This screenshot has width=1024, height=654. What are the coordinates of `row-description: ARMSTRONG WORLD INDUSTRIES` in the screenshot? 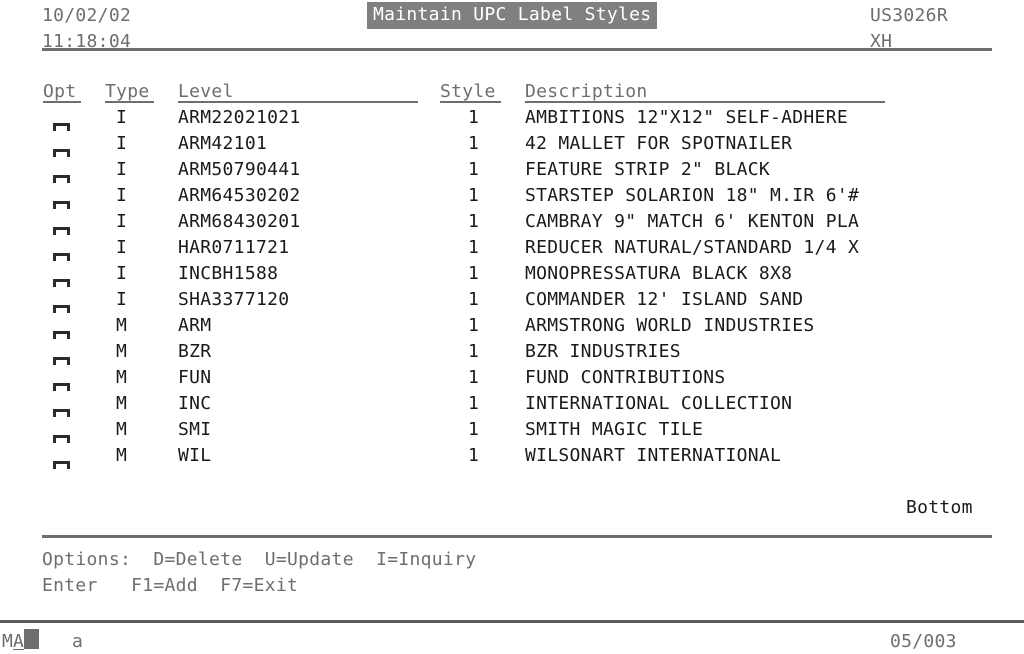 It's located at (670, 325).